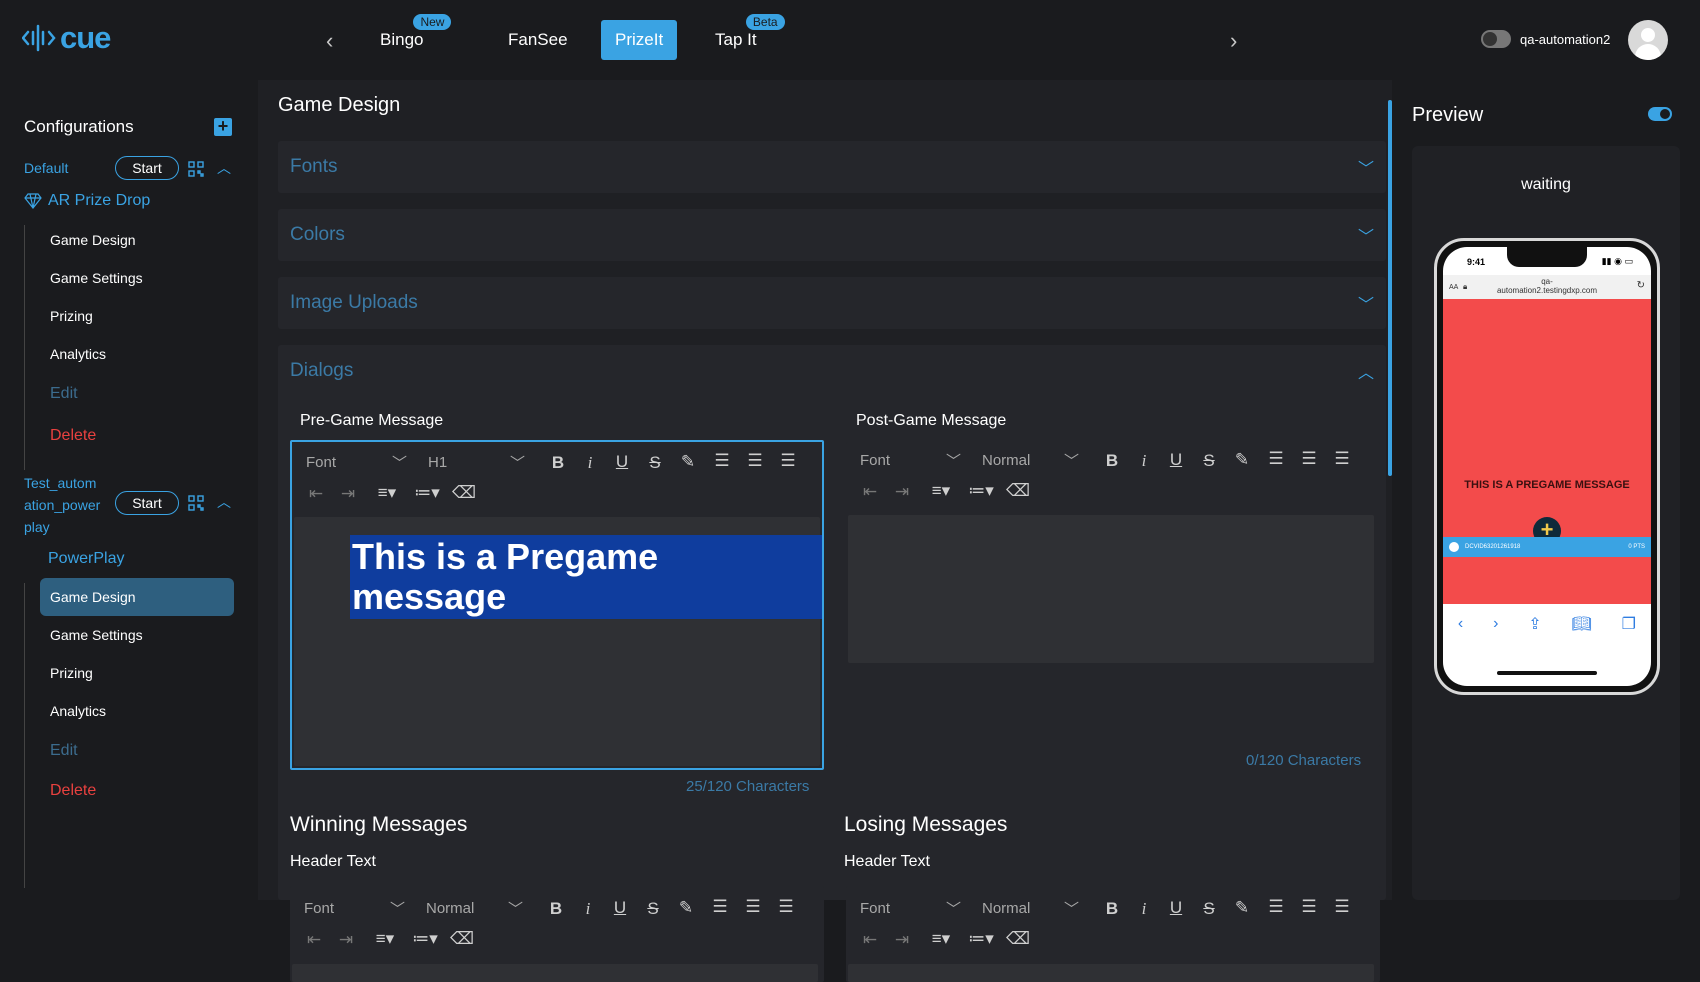  What do you see at coordinates (1233, 41) in the screenshot?
I see `scroll-right-icon: ›` at bounding box center [1233, 41].